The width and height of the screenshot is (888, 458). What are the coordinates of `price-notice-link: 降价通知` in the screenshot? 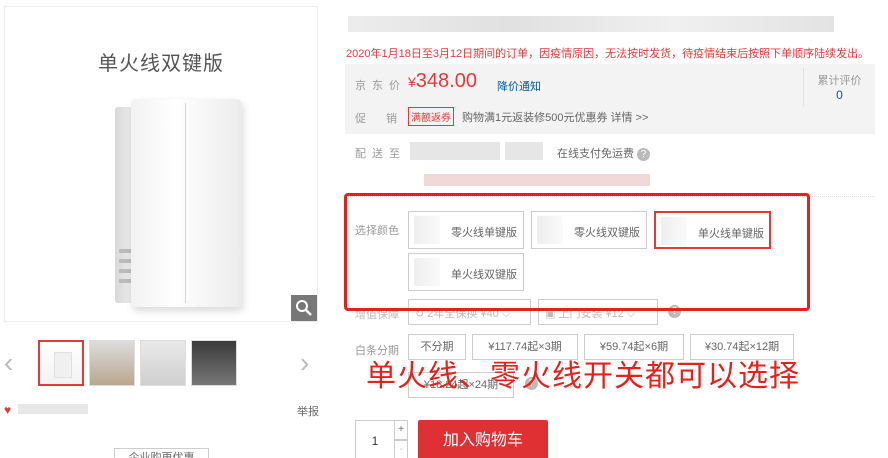 It's located at (519, 86).